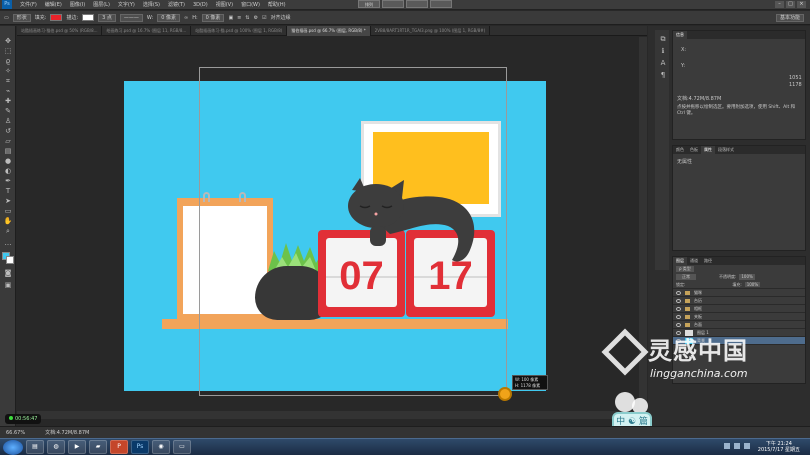  I want to click on window-icon: ▭, so click(182, 447).